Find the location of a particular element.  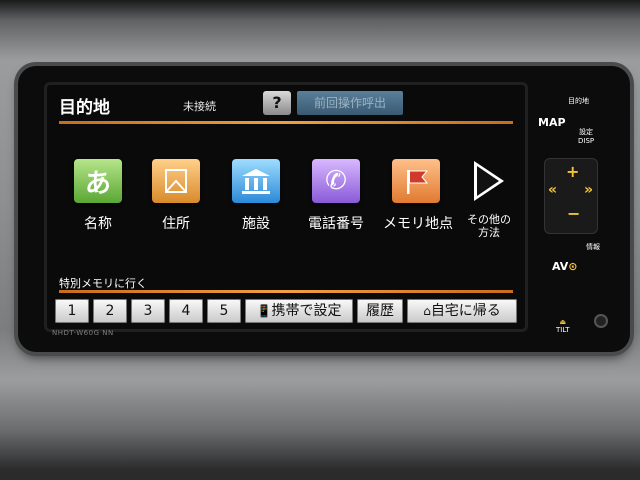

phone-setup-button: 📱携帯で設定 is located at coordinates (299, 311).